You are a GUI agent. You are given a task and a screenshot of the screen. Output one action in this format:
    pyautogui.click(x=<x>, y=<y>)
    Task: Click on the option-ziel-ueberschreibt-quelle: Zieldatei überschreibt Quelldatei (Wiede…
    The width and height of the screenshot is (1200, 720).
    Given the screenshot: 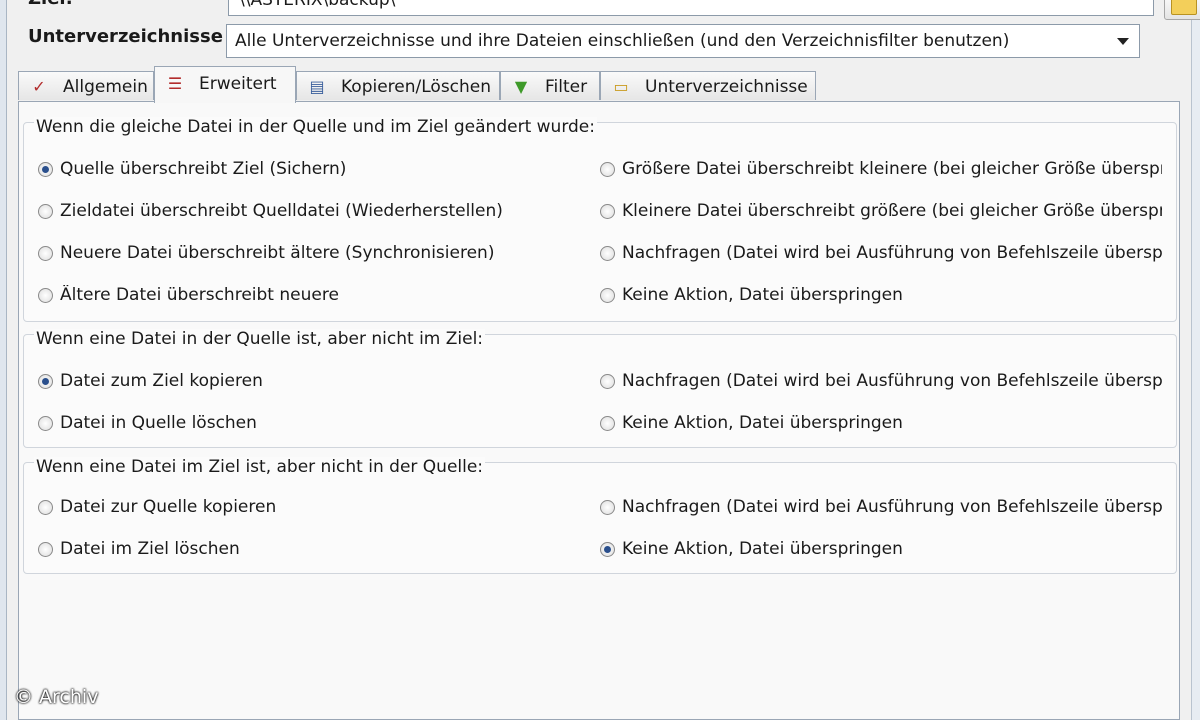 What is the action you would take?
    pyautogui.click(x=308, y=212)
    